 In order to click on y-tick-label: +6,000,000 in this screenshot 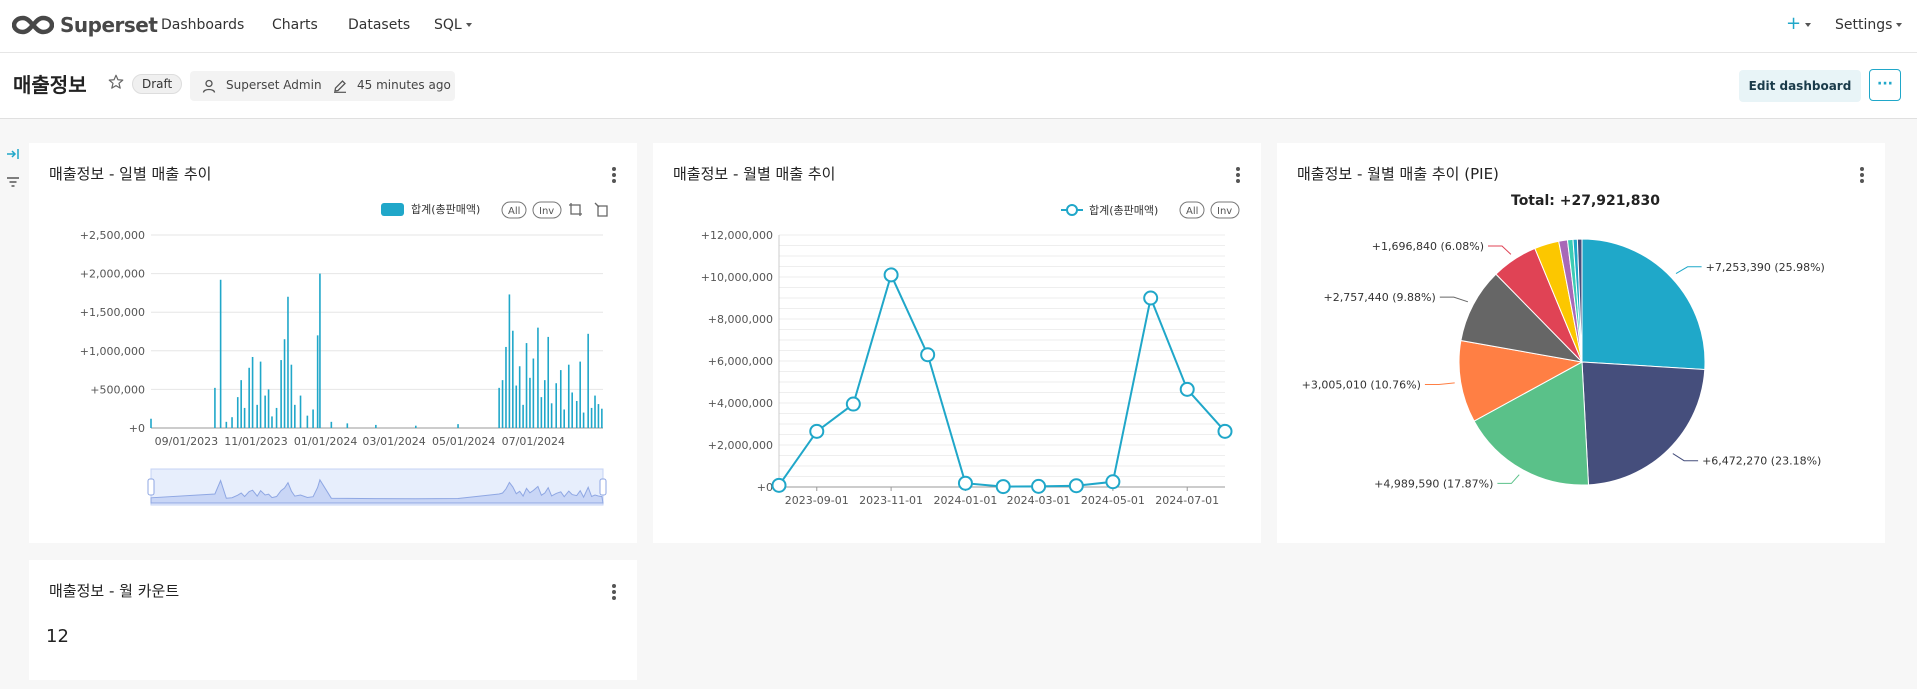, I will do `click(740, 361)`.